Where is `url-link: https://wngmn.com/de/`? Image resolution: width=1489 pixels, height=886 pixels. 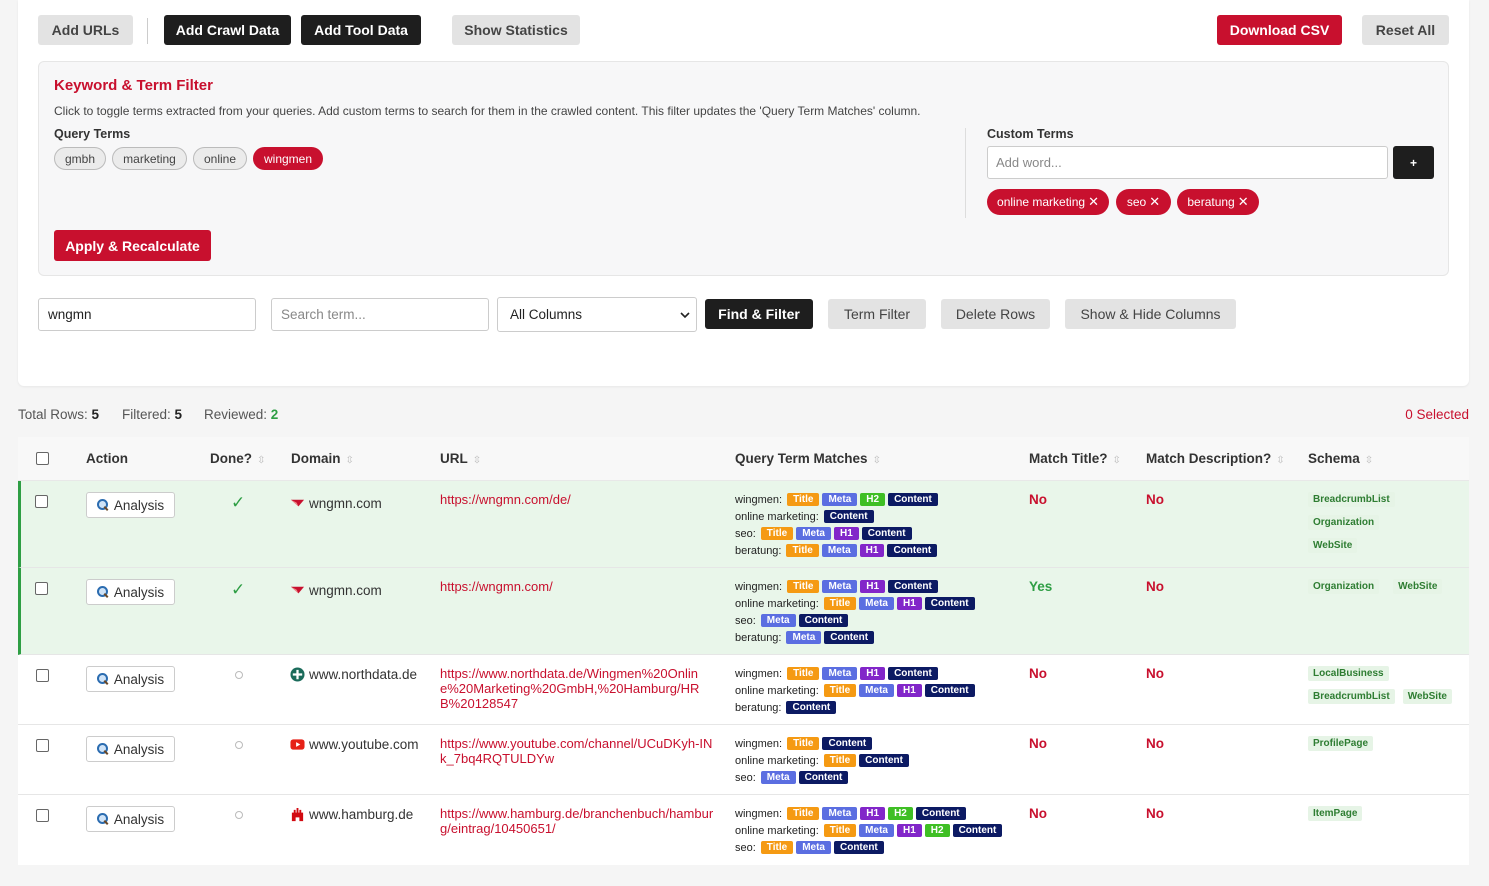
url-link: https://wngmn.com/de/ is located at coordinates (577, 499).